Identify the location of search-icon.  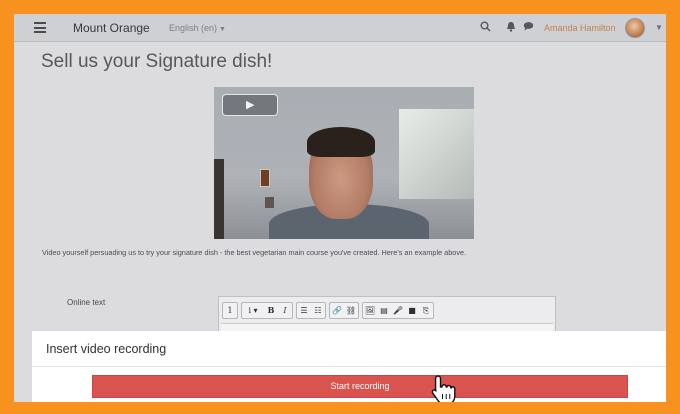
(485, 28).